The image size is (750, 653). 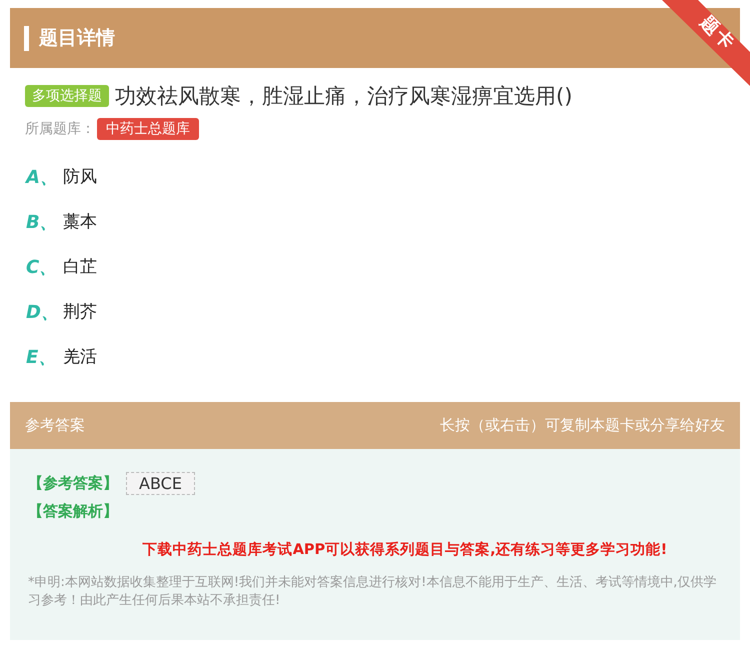 I want to click on option-text: 羌活, so click(x=80, y=357).